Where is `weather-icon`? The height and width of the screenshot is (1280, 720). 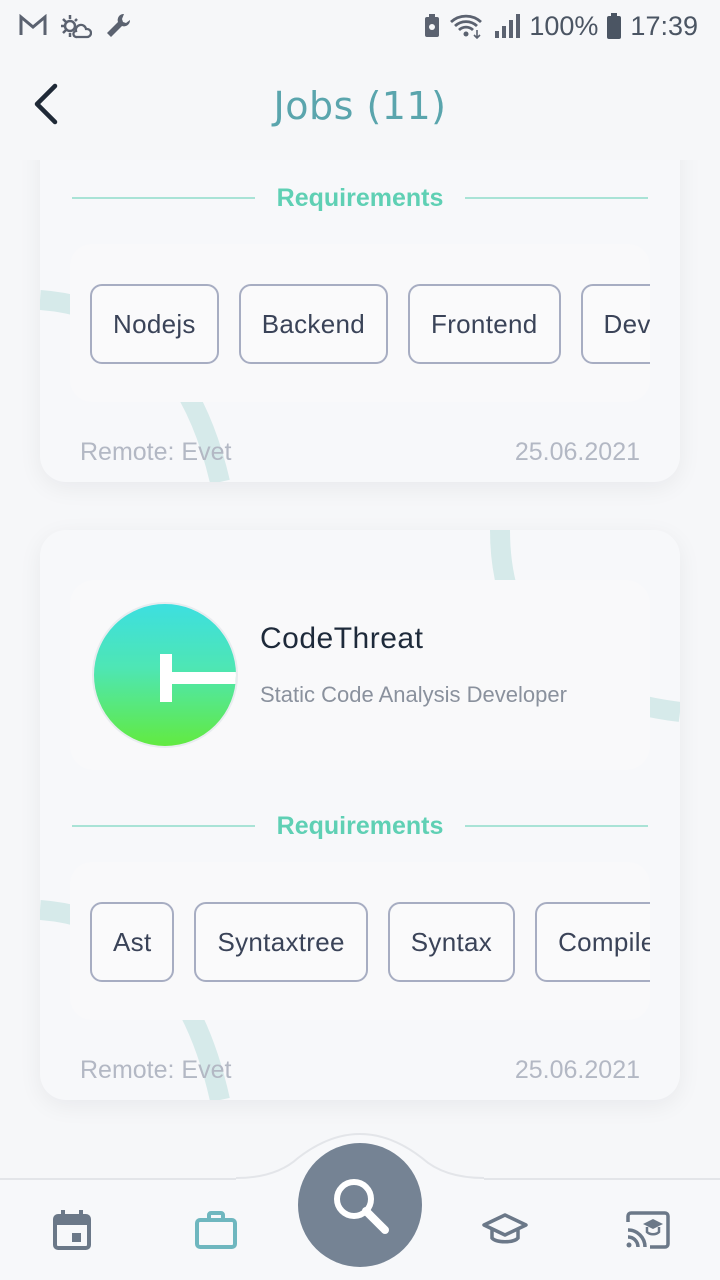 weather-icon is located at coordinates (76, 26).